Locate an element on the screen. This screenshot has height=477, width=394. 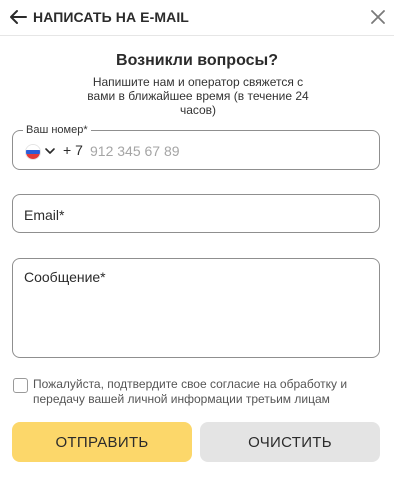
clear-button: ОЧИСТИТЬ is located at coordinates (290, 442).